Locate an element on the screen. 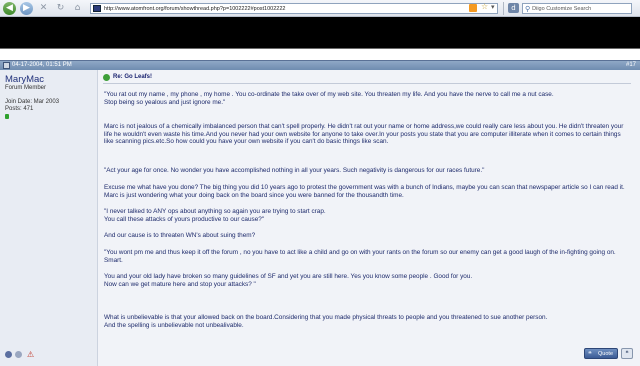 Image resolution: width=640 pixels, height=366 pixels. search-placeholder: Diigo Customize Search is located at coordinates (562, 8).